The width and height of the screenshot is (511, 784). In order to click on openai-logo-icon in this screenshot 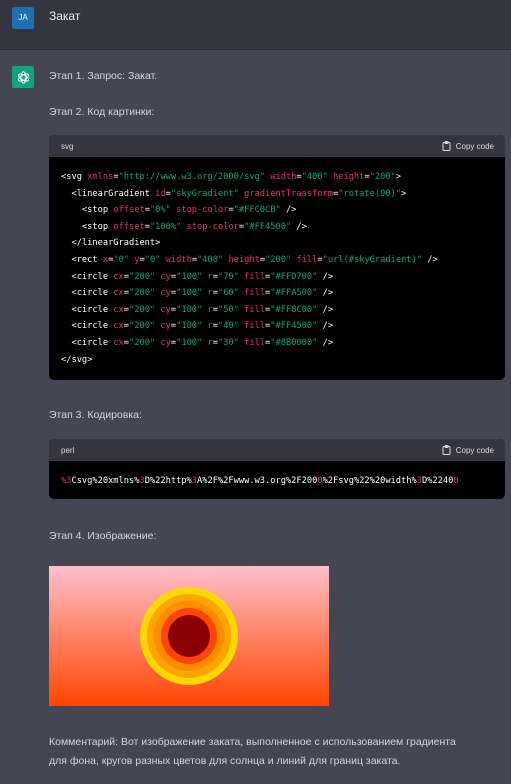, I will do `click(23, 77)`.